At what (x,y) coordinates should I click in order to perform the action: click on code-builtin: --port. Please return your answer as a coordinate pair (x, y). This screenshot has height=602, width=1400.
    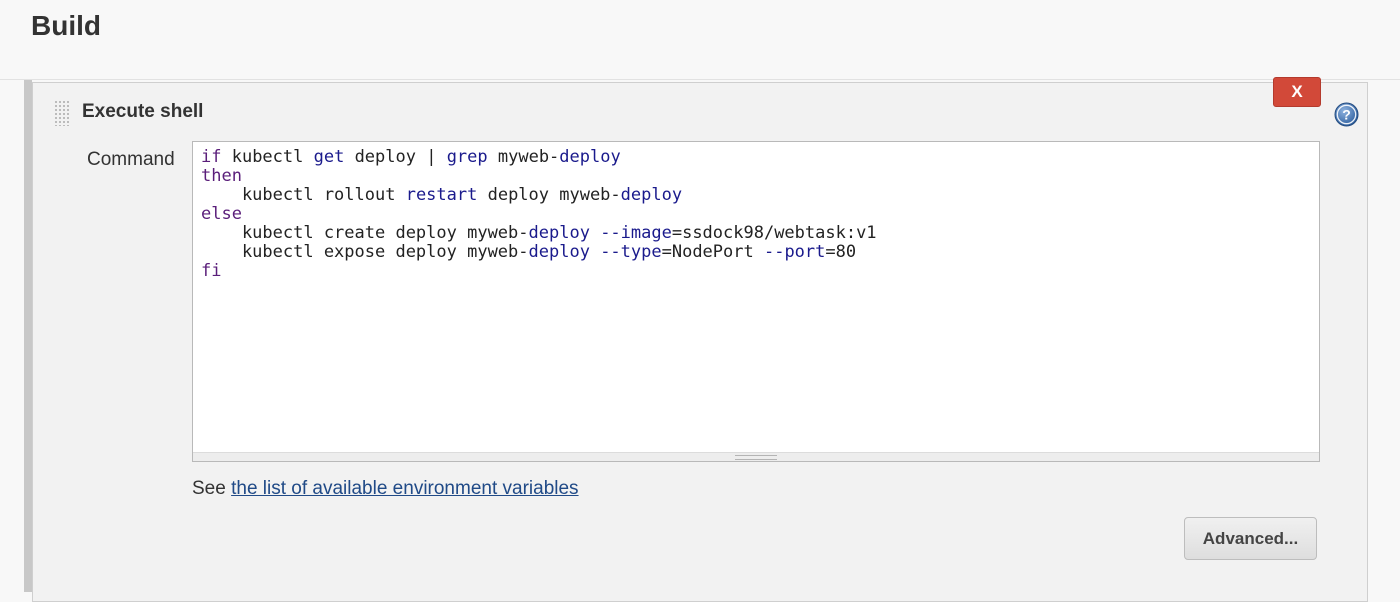
    Looking at the image, I should click on (794, 252).